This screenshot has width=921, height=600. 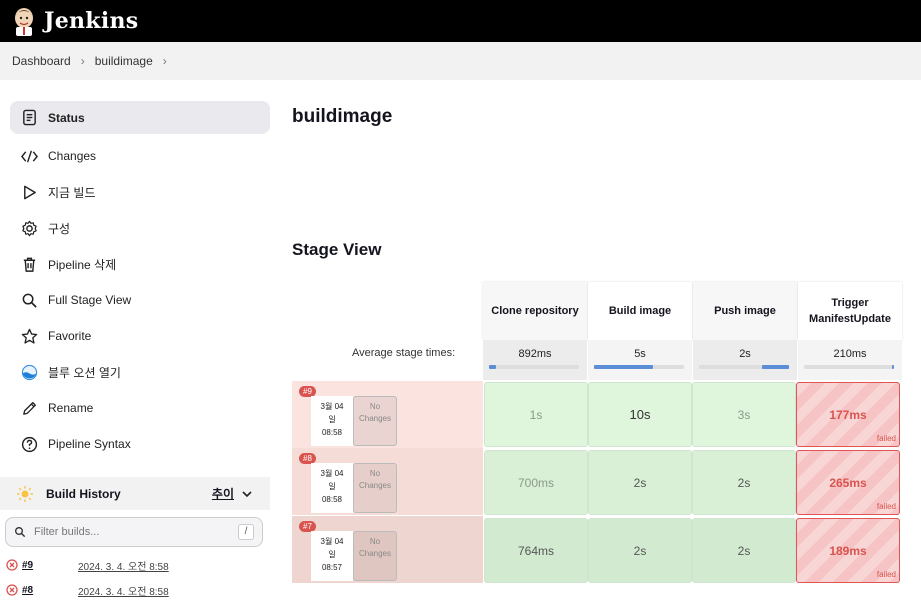 What do you see at coordinates (140, 408) in the screenshot?
I see `sidebar-item-rename: Rename` at bounding box center [140, 408].